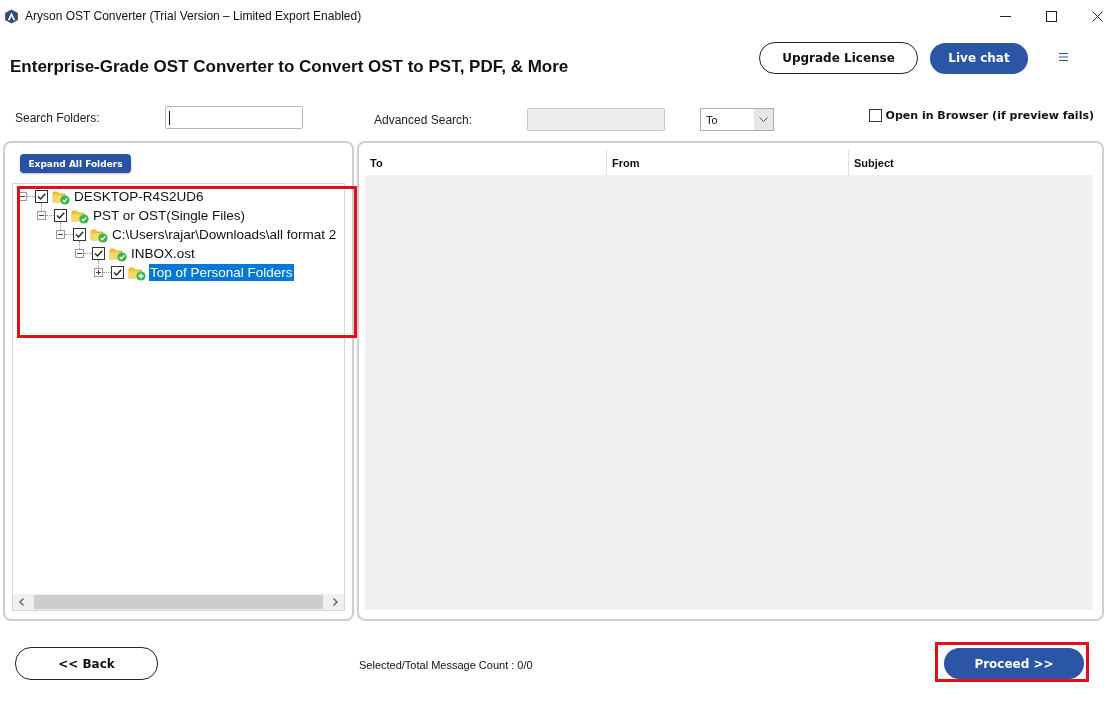  What do you see at coordinates (178, 602) in the screenshot?
I see `horizontal-scrollbar` at bounding box center [178, 602].